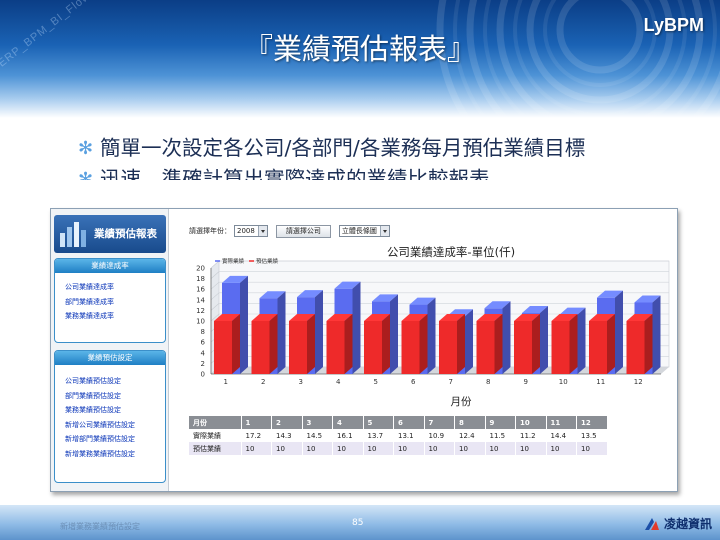 This screenshot has width=720, height=540. Describe the element at coordinates (500, 422) in the screenshot. I see `table-header-cell: 9` at that location.